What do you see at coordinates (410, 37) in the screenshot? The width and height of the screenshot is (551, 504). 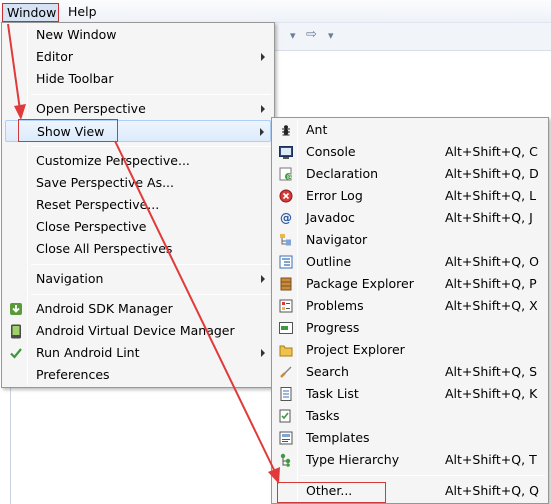 I see `toolbar: ▾ ⇨ ▾` at bounding box center [410, 37].